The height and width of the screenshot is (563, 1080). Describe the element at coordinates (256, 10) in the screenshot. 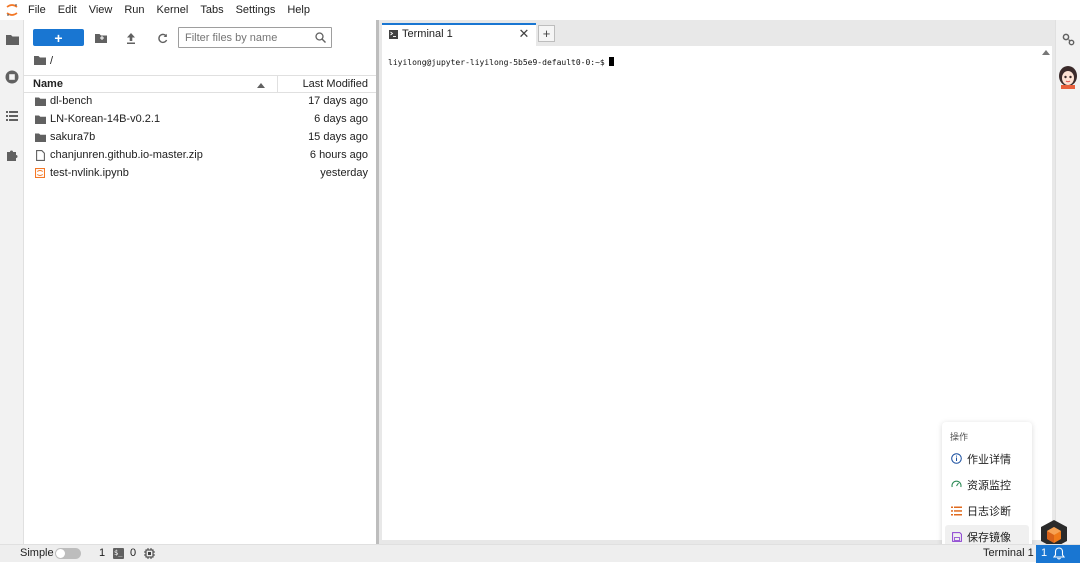

I see `menu-settings: Settings` at that location.